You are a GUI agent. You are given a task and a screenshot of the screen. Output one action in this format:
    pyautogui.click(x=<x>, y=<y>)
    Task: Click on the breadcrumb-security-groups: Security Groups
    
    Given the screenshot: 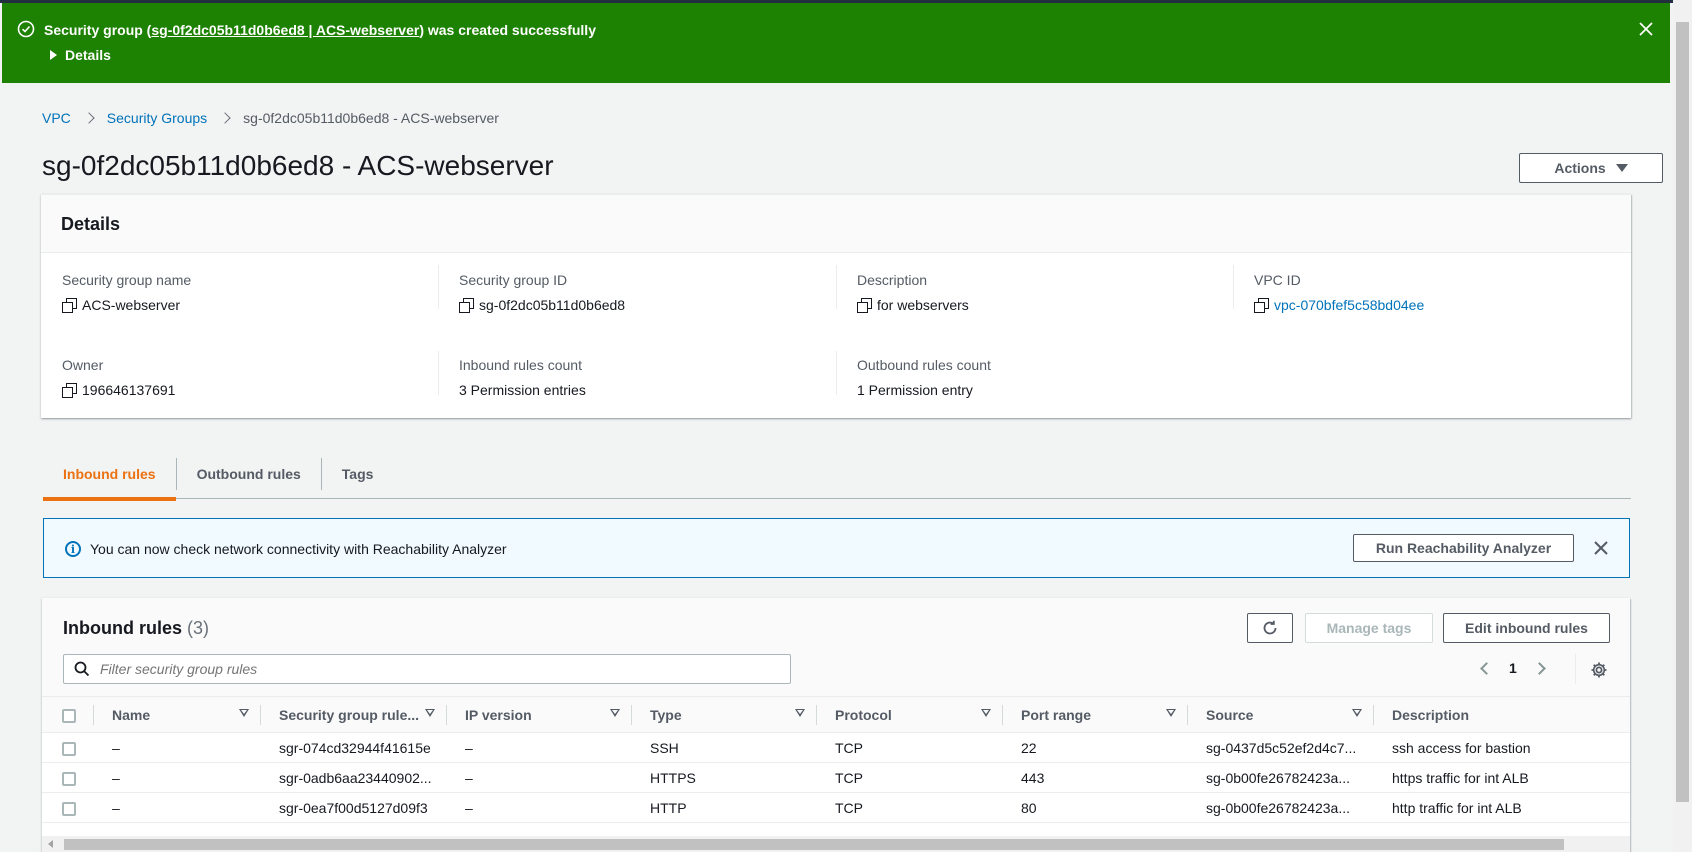 What is the action you would take?
    pyautogui.click(x=157, y=118)
    